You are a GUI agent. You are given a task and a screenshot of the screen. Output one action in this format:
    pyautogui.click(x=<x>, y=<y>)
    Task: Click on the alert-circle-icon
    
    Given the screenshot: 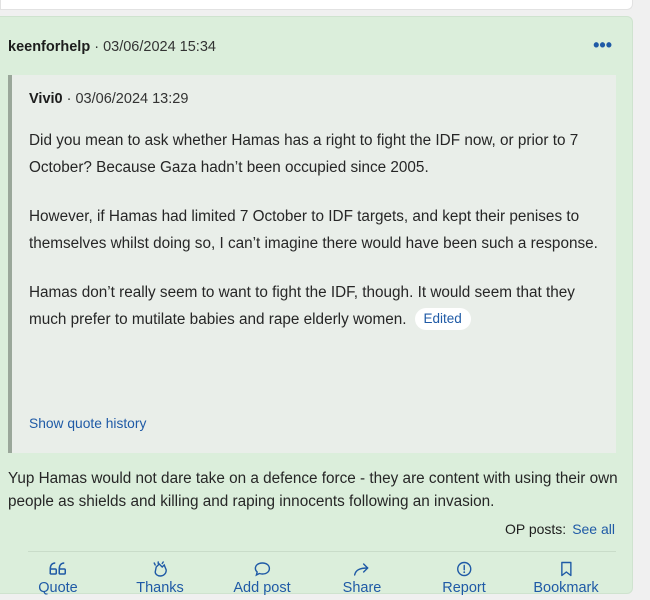 What is the action you would take?
    pyautogui.click(x=464, y=570)
    